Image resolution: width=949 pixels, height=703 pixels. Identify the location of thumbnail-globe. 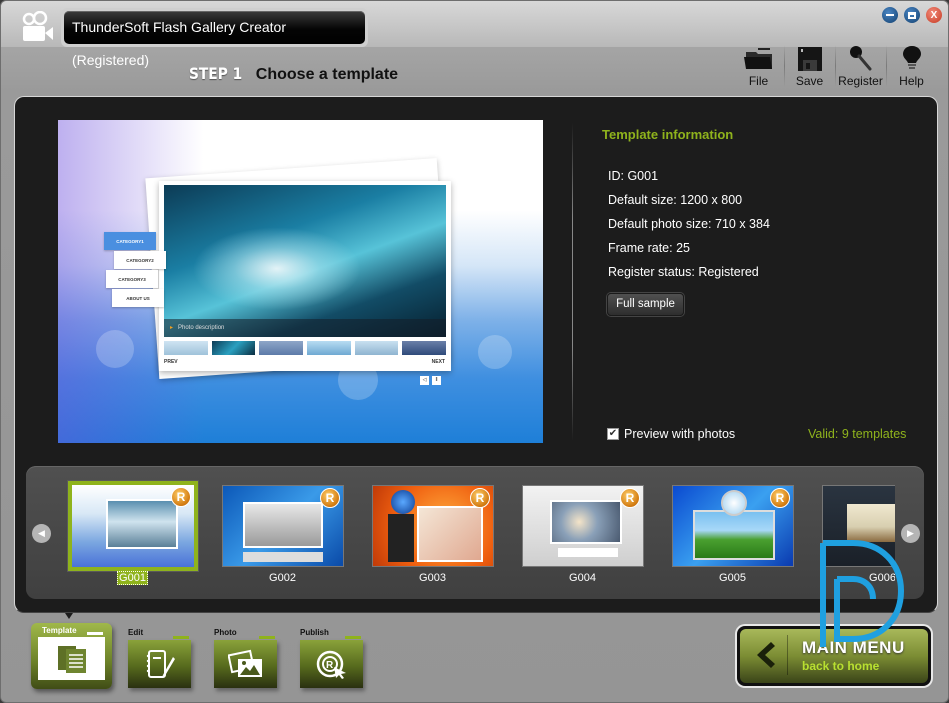
(403, 502).